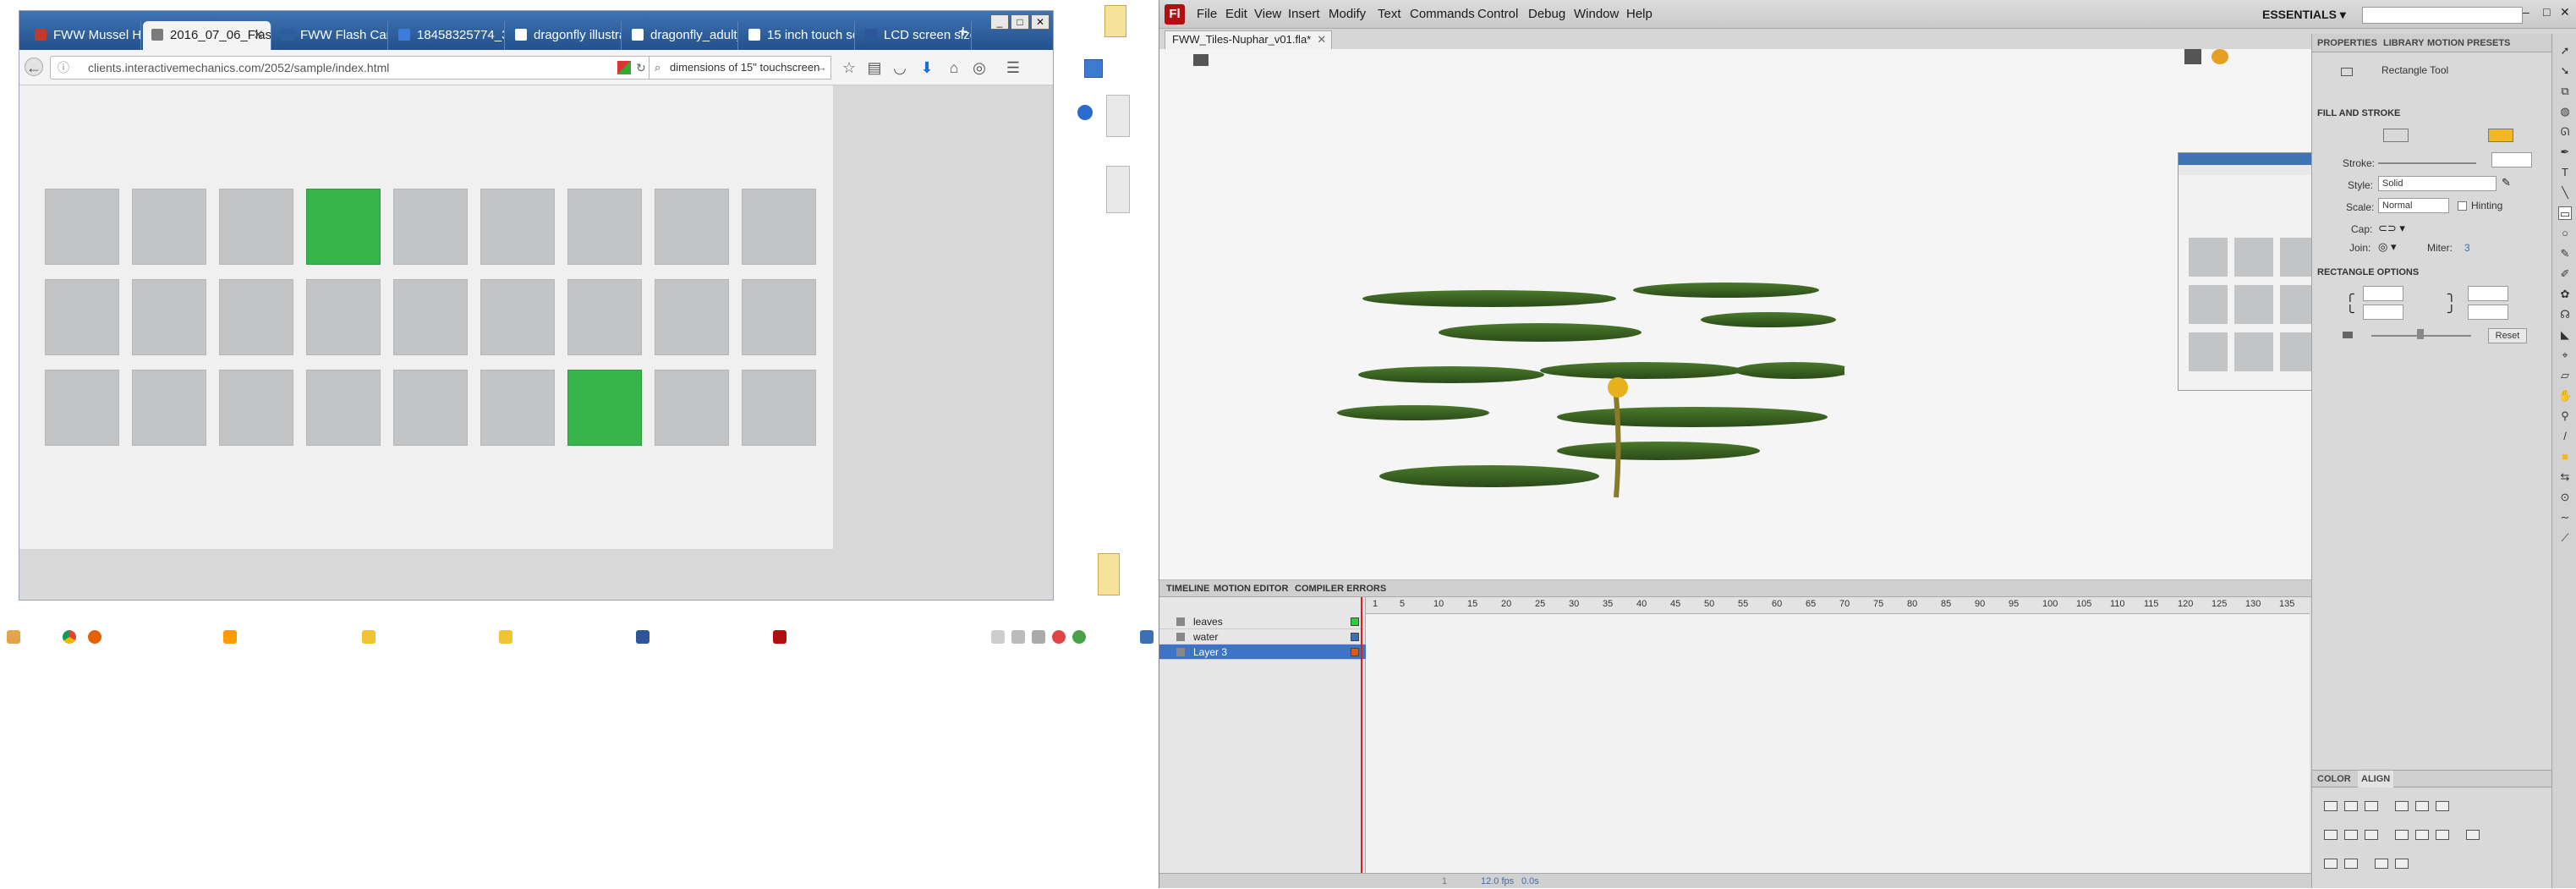 The height and width of the screenshot is (889, 2576). What do you see at coordinates (2565, 477) in the screenshot?
I see `swap-colors-tool-icon: ⇆` at bounding box center [2565, 477].